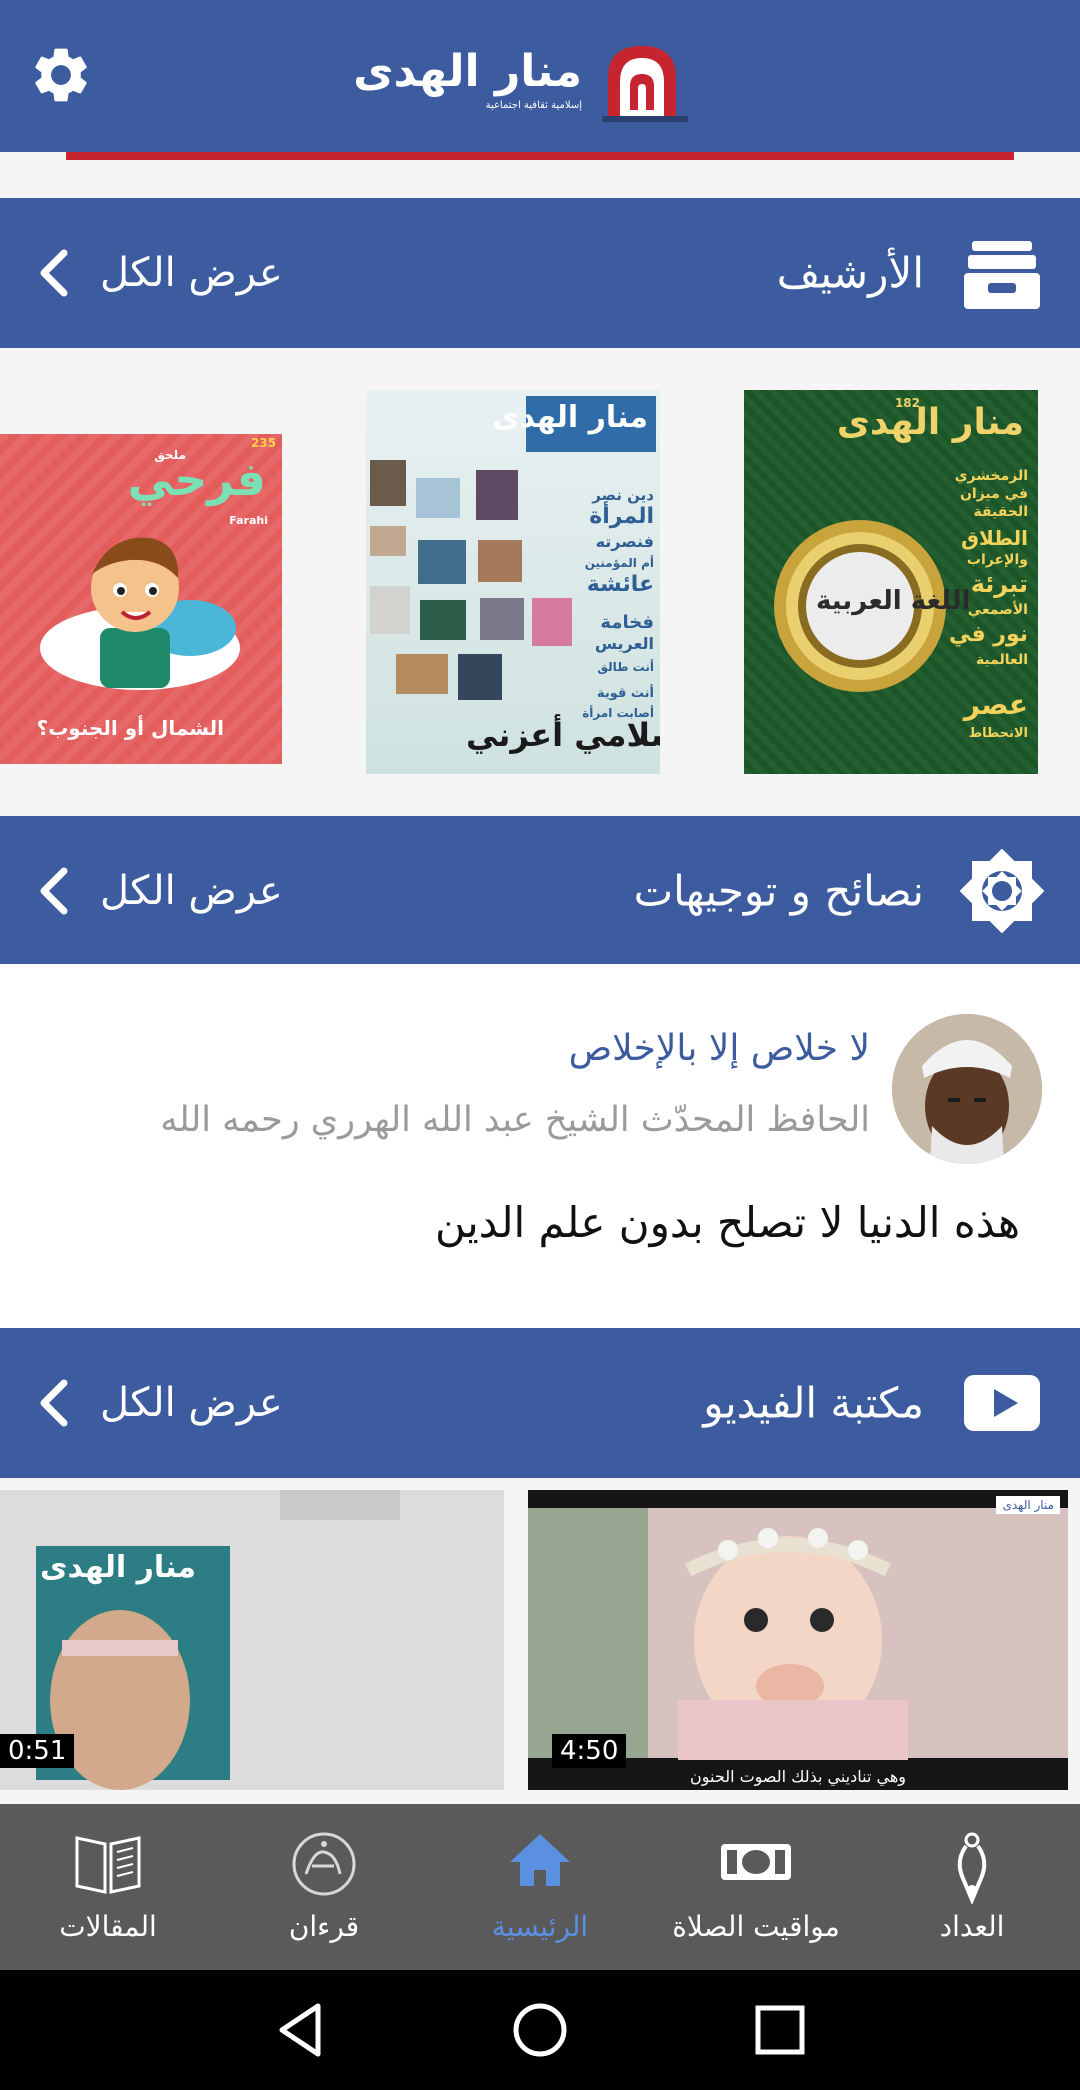 The width and height of the screenshot is (1080, 2090). What do you see at coordinates (61, 75) in the screenshot?
I see `settings-gear-icon` at bounding box center [61, 75].